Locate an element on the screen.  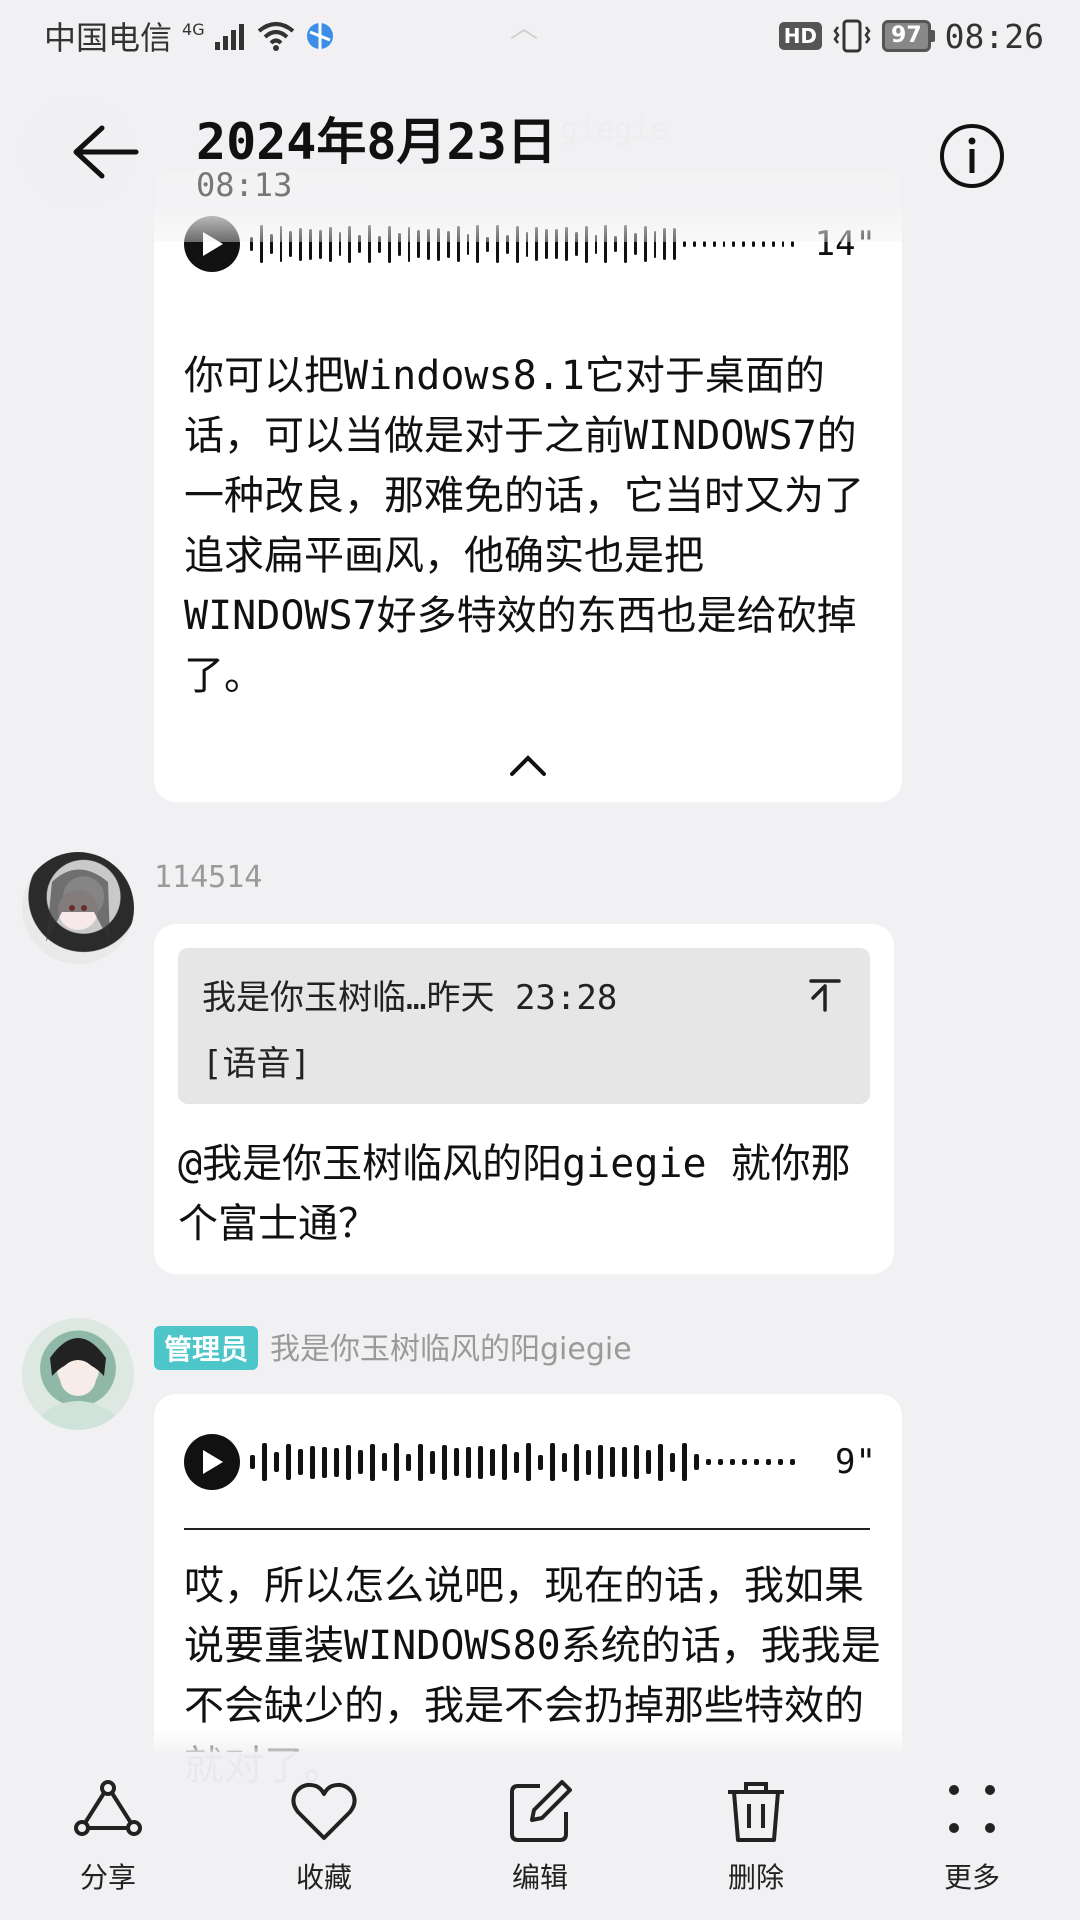
heart-icon is located at coordinates (324, 1811).